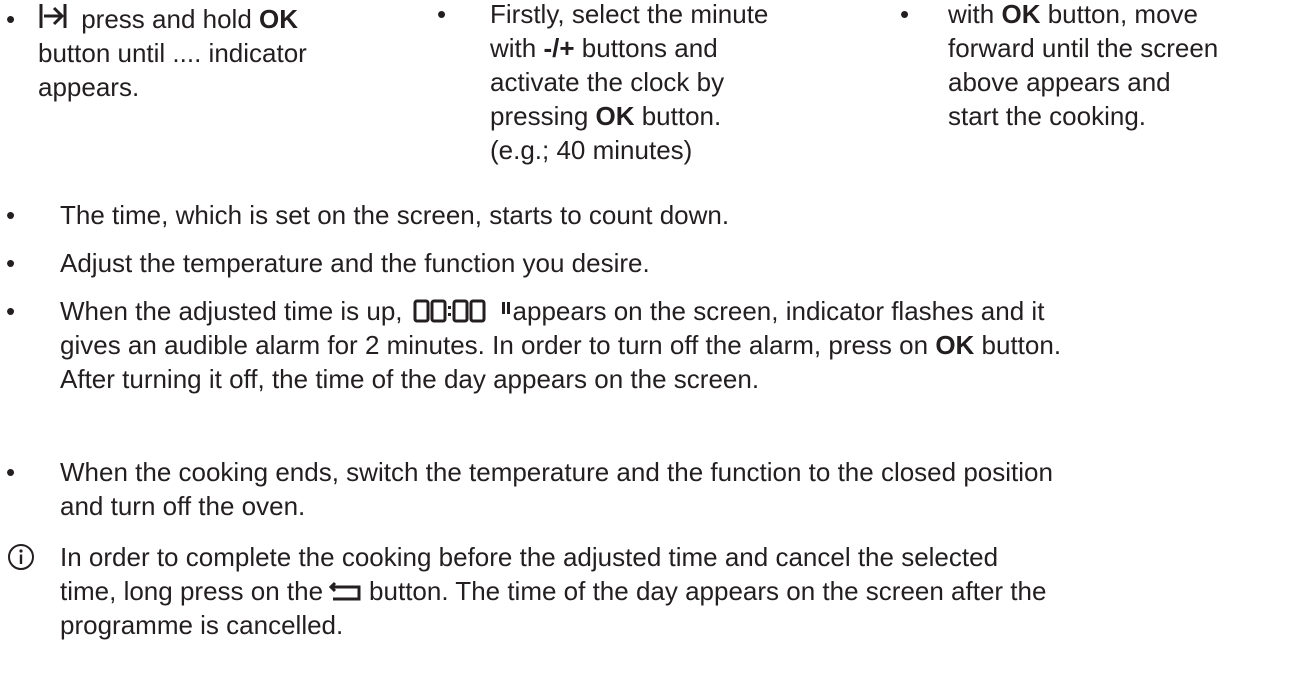 The image size is (1301, 693). I want to click on step-2-line-2: with -/+ buttons and, so click(604, 48).